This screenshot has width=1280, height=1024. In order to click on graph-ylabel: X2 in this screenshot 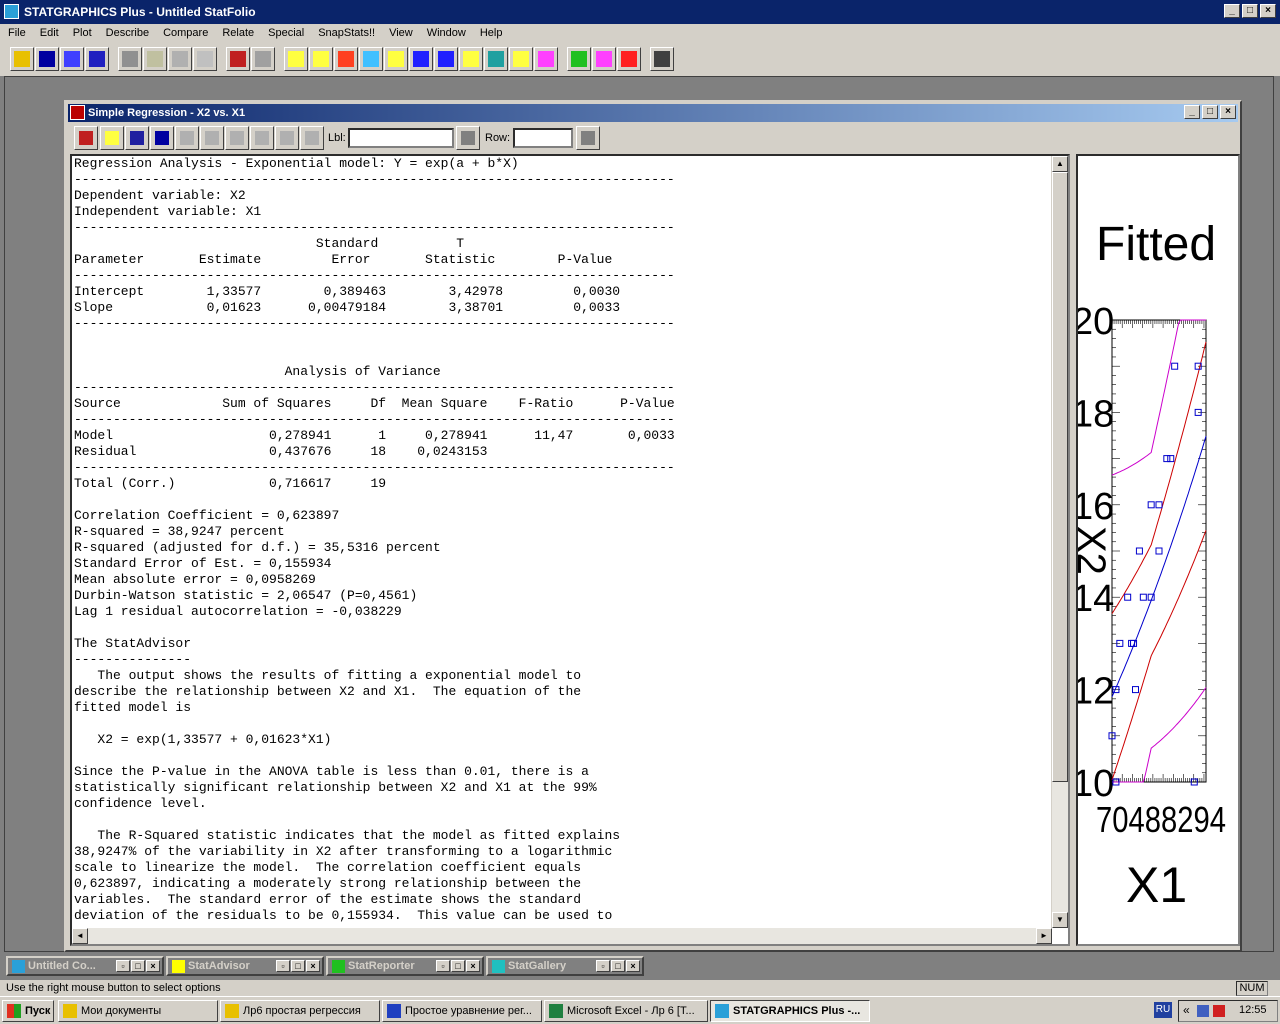, I will do `click(1095, 550)`.